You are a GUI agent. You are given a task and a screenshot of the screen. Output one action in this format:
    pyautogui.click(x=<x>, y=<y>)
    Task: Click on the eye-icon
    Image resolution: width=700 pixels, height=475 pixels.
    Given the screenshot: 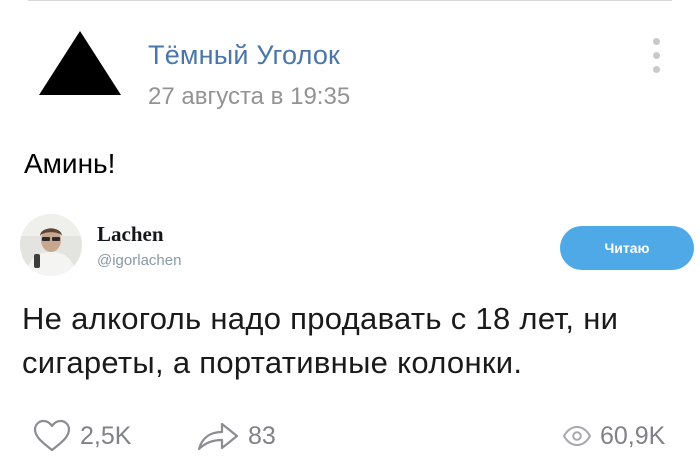 What is the action you would take?
    pyautogui.click(x=577, y=436)
    